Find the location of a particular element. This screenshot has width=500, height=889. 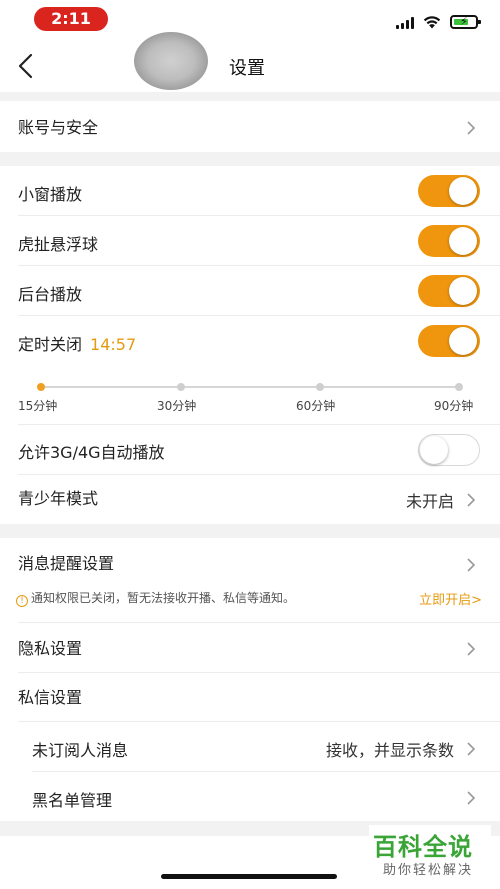

timer-option-label: 90分钟 is located at coordinates (453, 405).